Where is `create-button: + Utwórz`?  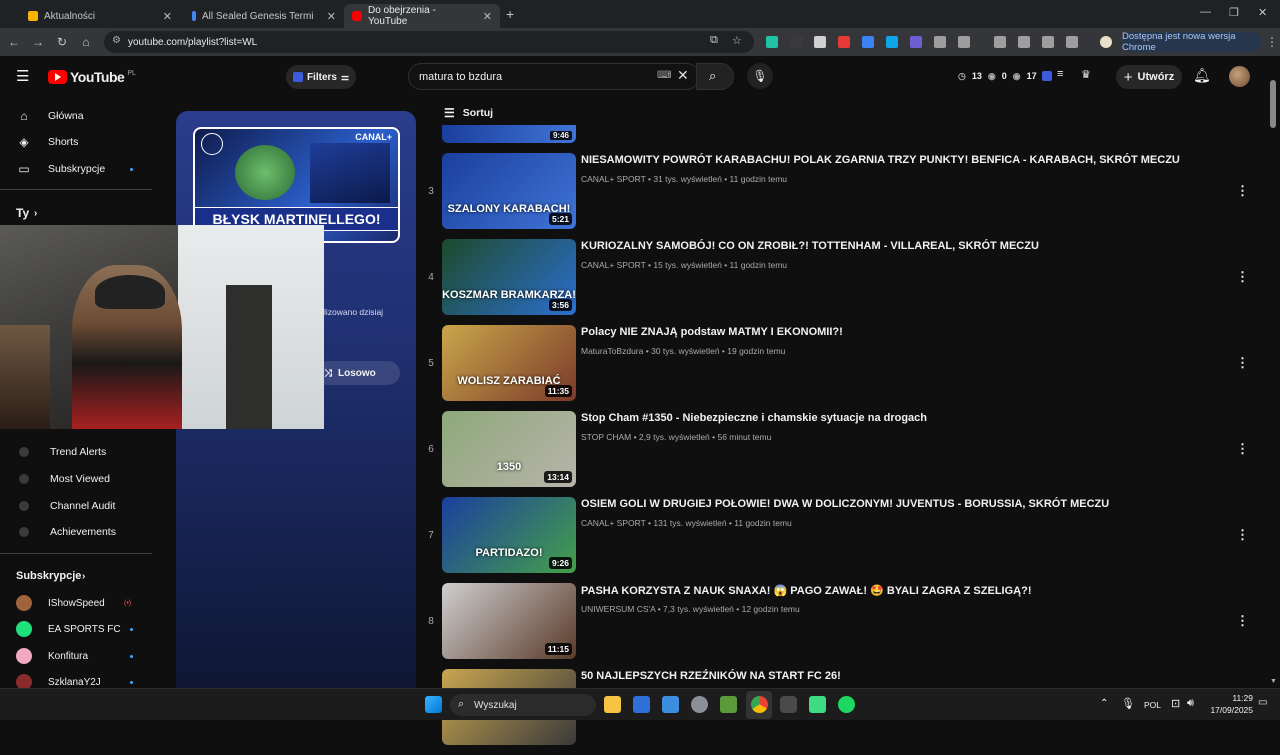
create-button: + Utwórz is located at coordinates (1149, 77).